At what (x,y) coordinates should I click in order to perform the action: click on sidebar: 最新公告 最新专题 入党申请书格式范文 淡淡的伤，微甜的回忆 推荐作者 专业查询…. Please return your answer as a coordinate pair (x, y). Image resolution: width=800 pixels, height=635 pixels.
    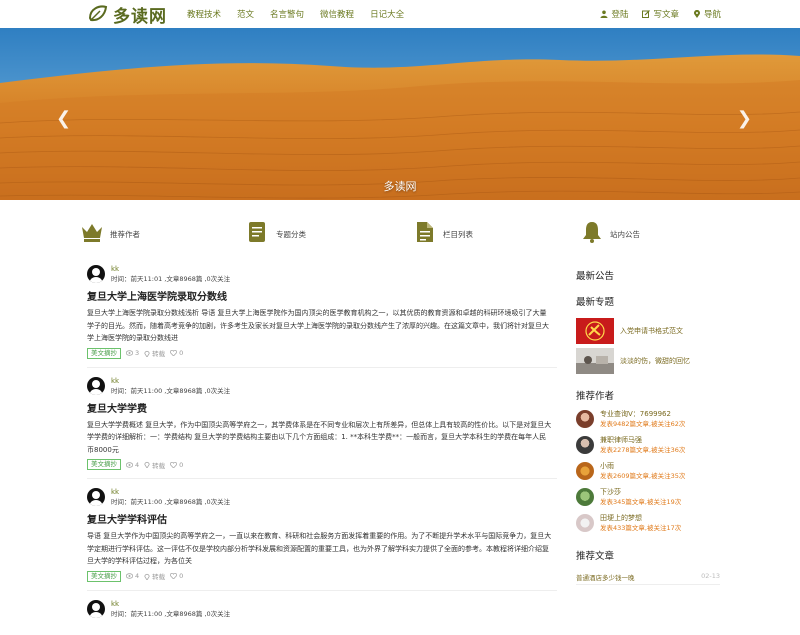
    Looking at the image, I should click on (648, 426).